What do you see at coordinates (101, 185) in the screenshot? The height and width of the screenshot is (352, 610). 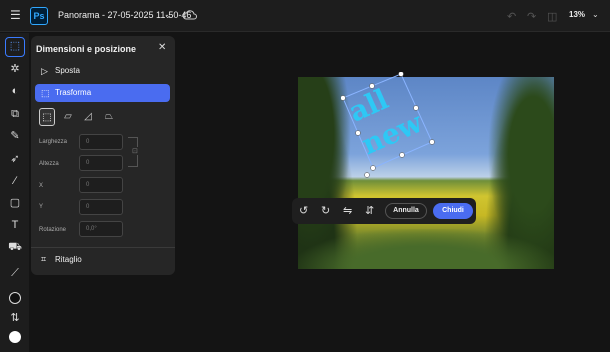 I see `x-field: 0` at bounding box center [101, 185].